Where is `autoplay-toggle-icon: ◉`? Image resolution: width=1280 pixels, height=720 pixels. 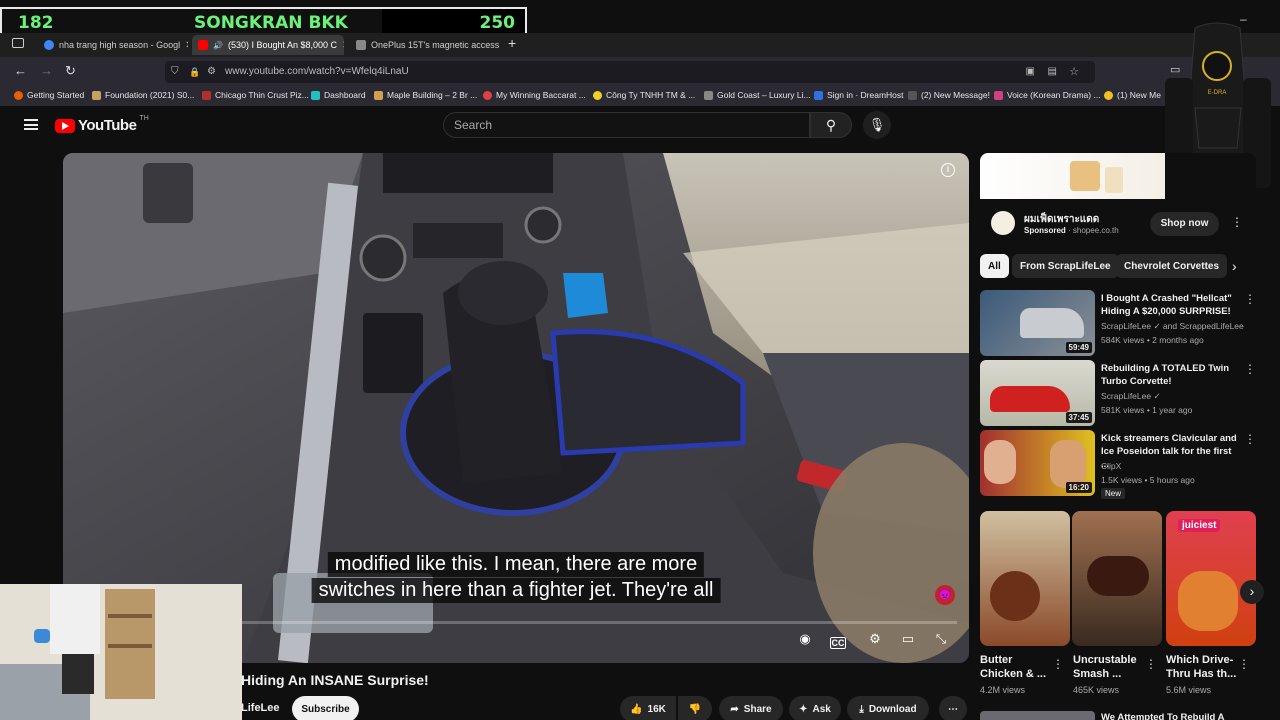 autoplay-toggle-icon: ◉ is located at coordinates (805, 639).